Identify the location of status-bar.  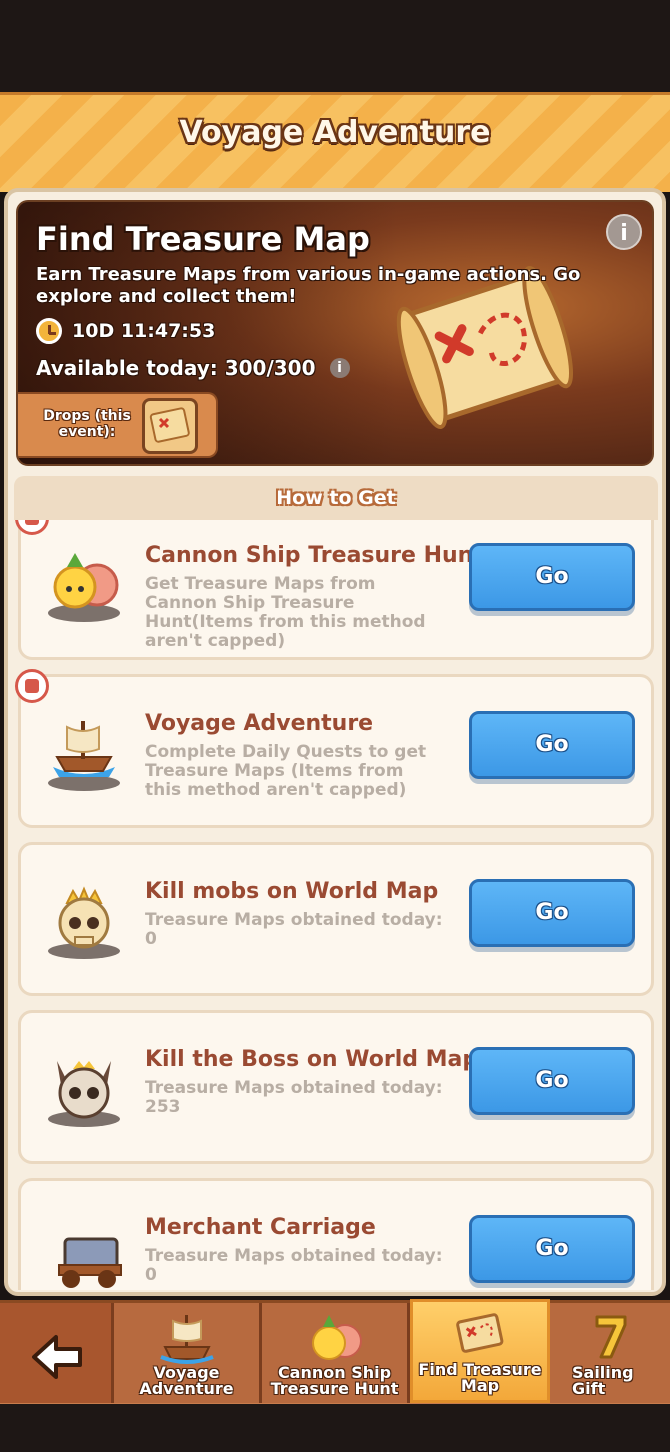
(335, 46).